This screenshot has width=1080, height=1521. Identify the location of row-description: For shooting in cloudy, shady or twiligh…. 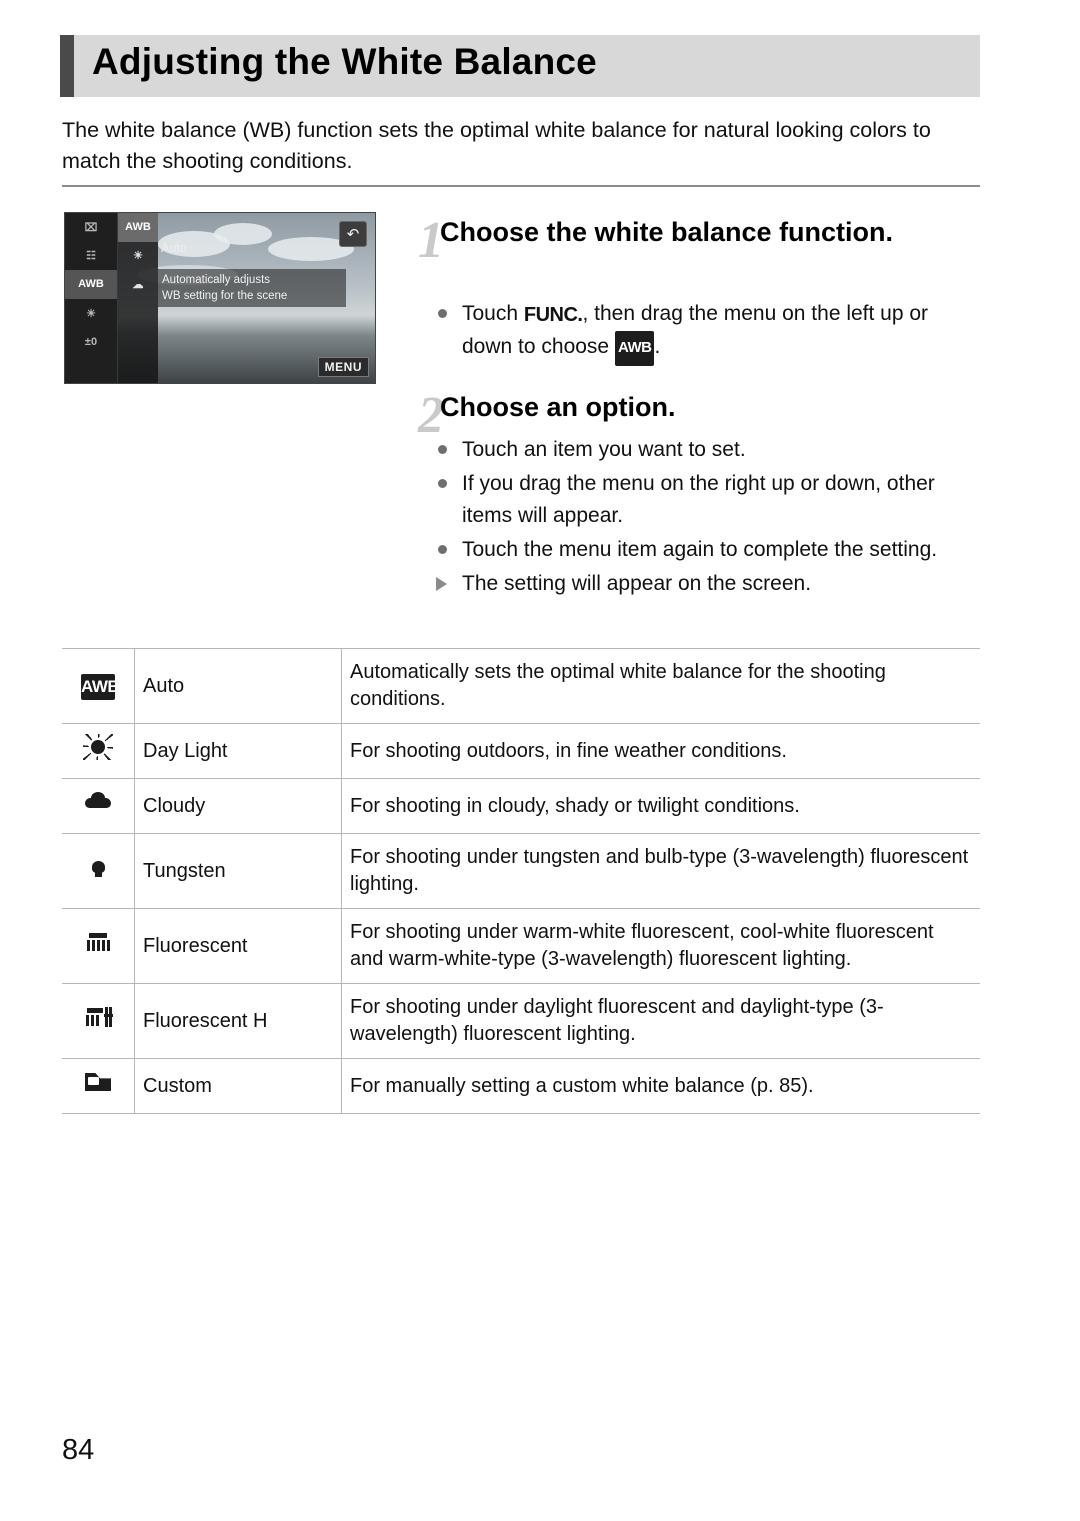
(660, 806).